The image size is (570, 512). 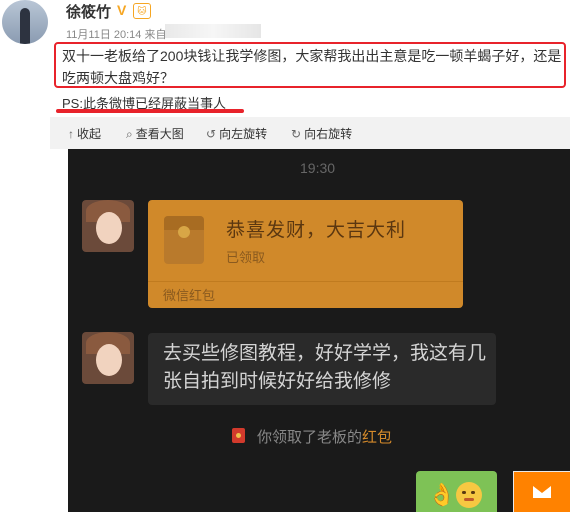 I want to click on view-large-label: 查看大图, so click(x=159, y=134).